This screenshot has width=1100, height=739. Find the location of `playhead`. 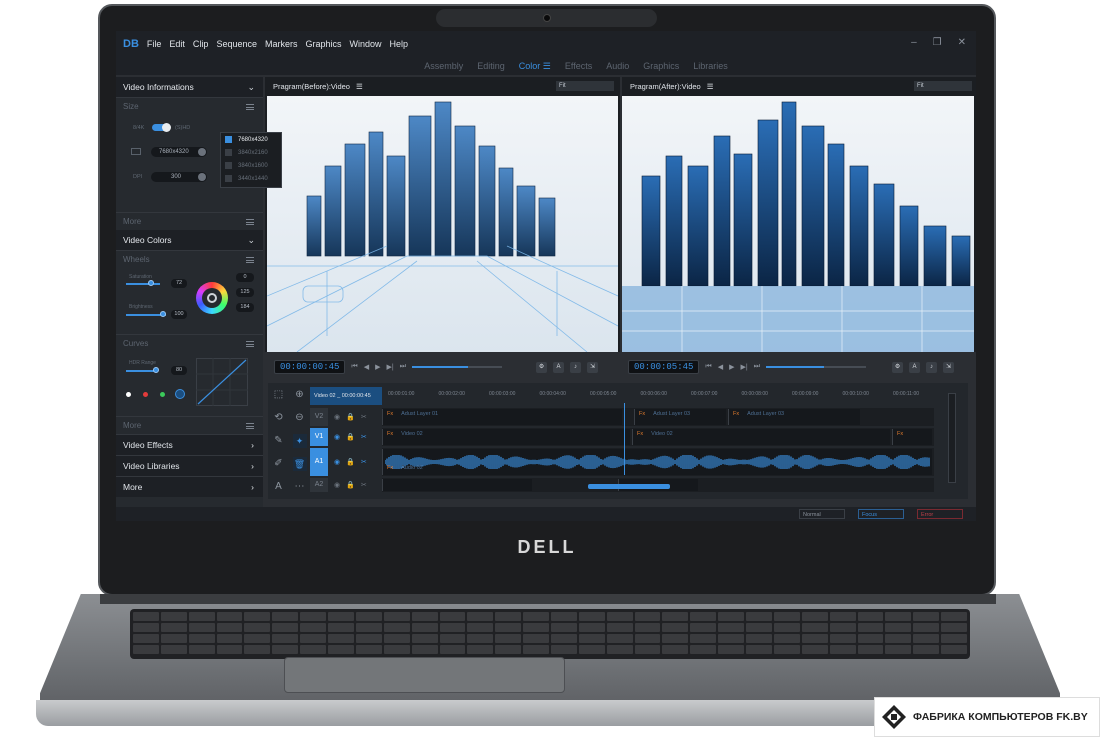

playhead is located at coordinates (624, 439).